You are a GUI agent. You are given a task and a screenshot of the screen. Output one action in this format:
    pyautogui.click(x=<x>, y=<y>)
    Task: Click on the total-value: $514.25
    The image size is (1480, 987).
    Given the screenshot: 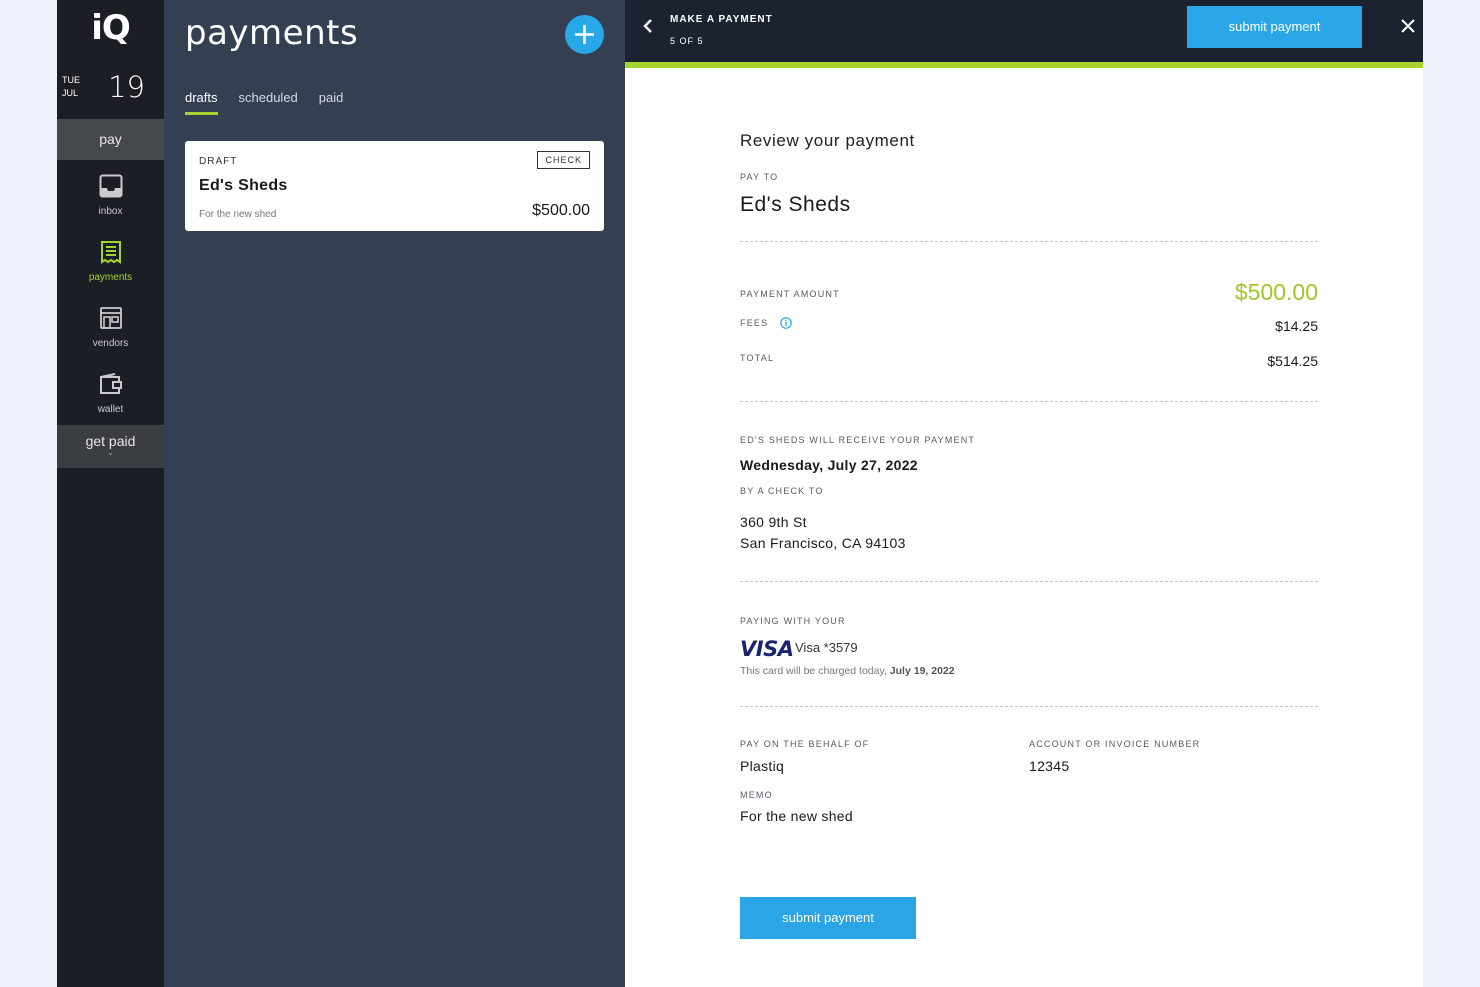 What is the action you would take?
    pyautogui.click(x=1292, y=361)
    